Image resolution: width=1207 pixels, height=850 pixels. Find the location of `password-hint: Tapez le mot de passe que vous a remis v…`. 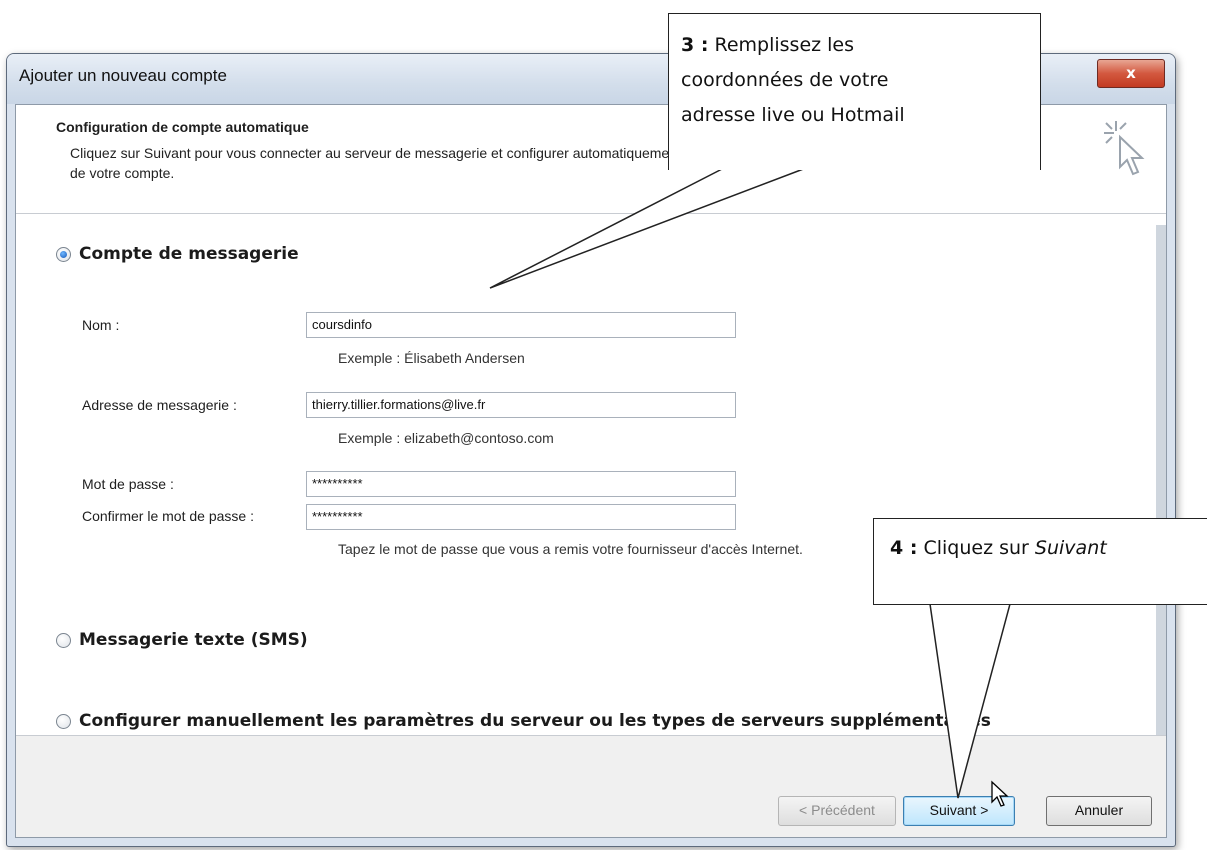

password-hint: Tapez le mot de passe que vous a remis v… is located at coordinates (570, 549).